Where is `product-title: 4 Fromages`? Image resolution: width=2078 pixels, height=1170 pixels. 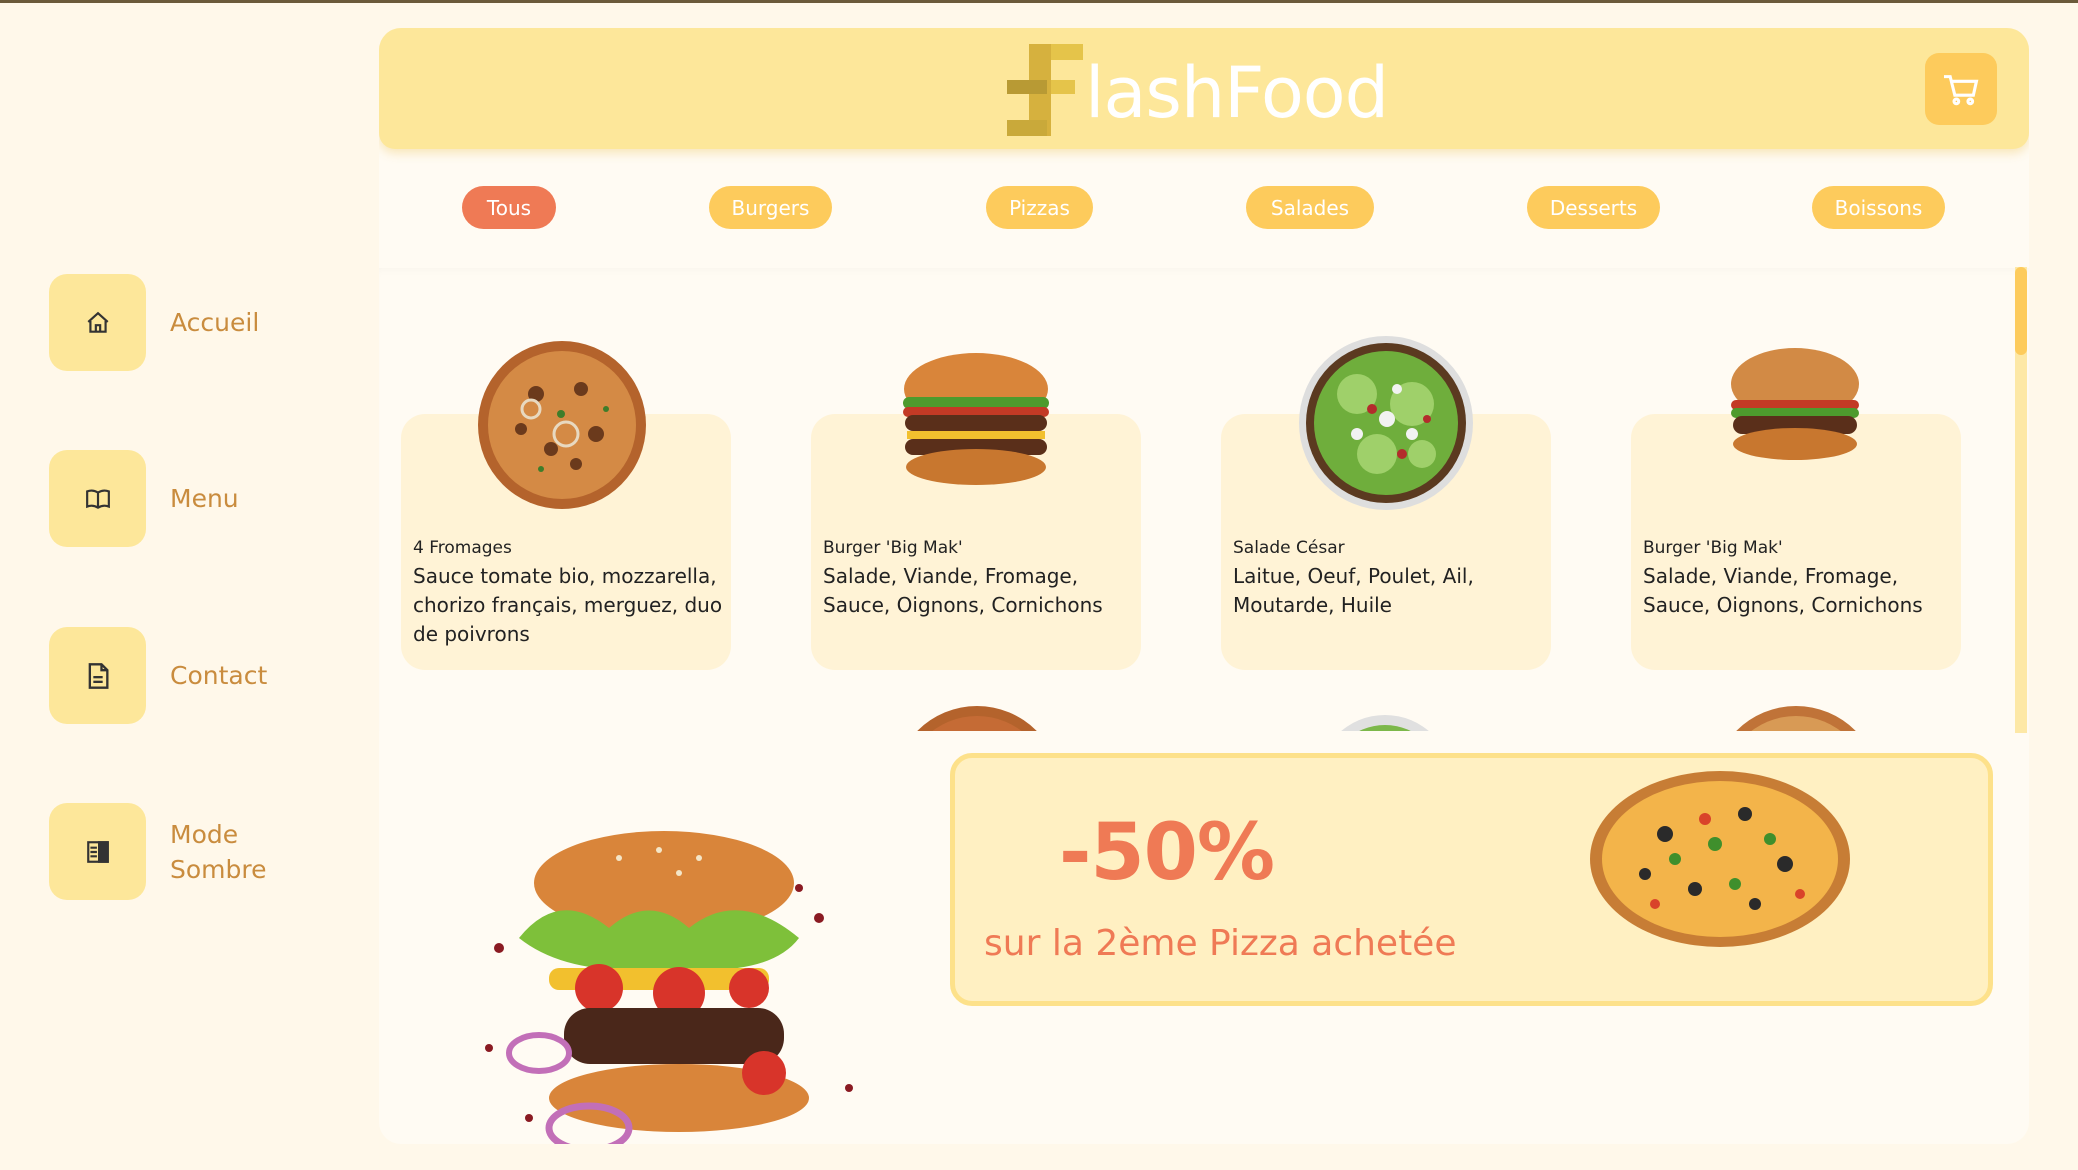
product-title: 4 Fromages is located at coordinates (462, 548).